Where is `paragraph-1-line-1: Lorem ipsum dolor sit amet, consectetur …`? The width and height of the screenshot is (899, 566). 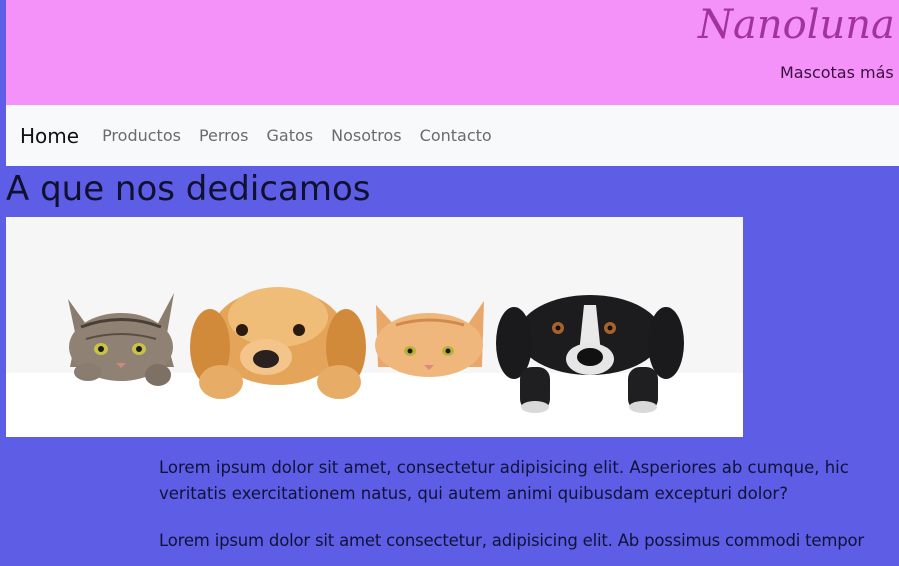
paragraph-1-line-1: Lorem ipsum dolor sit amet, consectetur … is located at coordinates (504, 467).